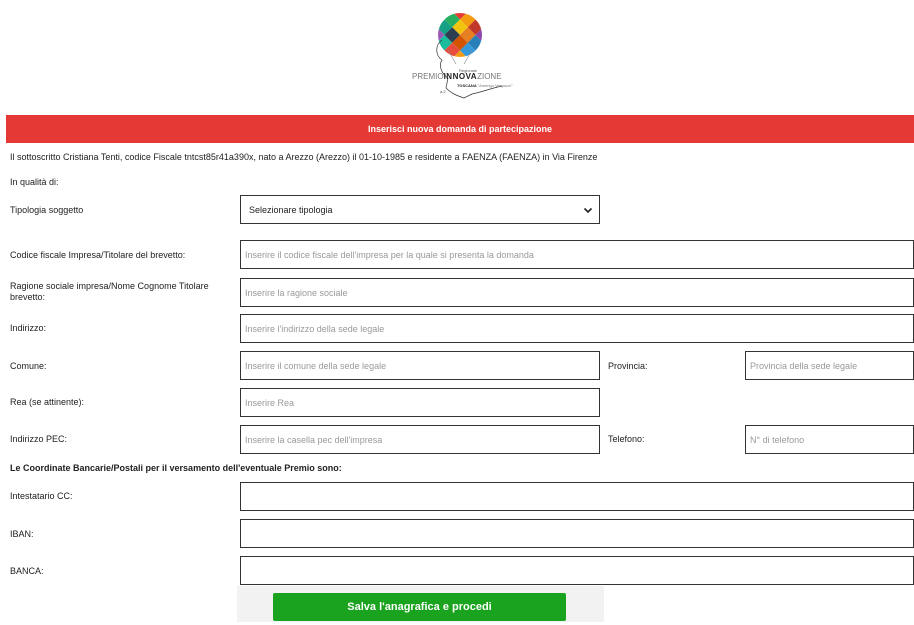 Image resolution: width=914 pixels, height=625 pixels. Describe the element at coordinates (577, 496) in the screenshot. I see `intestatario-input` at that location.